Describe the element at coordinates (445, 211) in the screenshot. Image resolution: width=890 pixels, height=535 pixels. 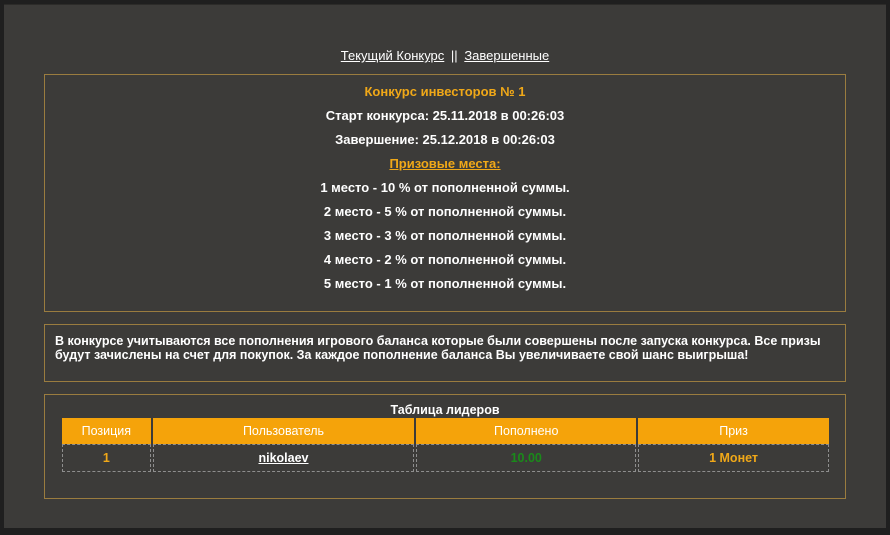
I see `prize-place-2: 2 место - 5 % от пополненной суммы.` at that location.